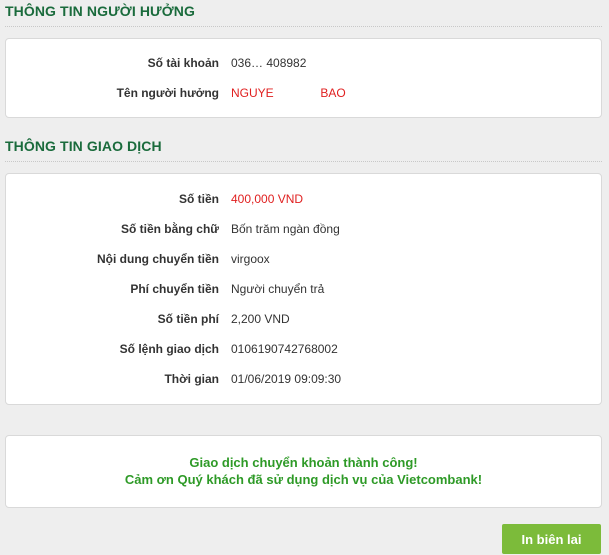 The image size is (609, 555). I want to click on transfer-content-row: Nội dung chuyển tiền virgoox, so click(303, 259).